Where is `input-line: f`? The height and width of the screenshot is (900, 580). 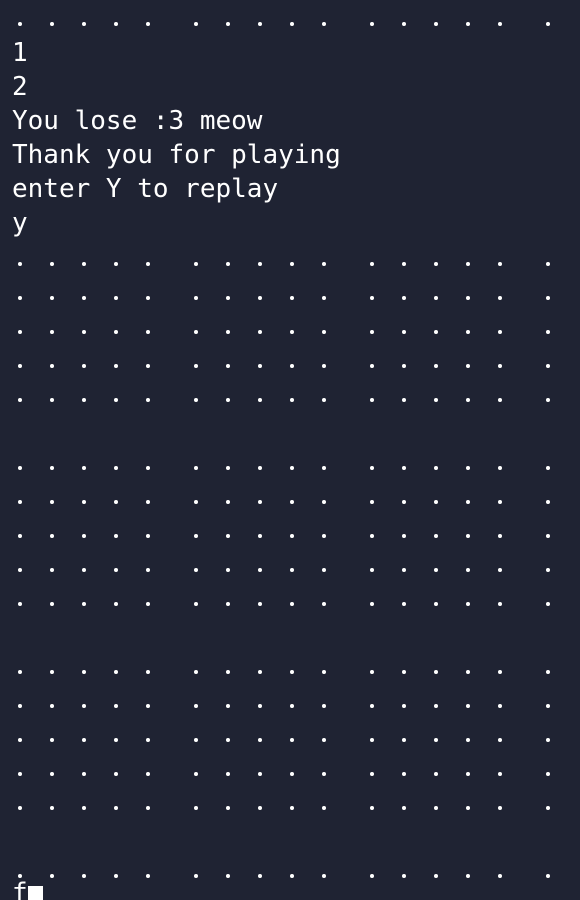 input-line: f is located at coordinates (27, 889).